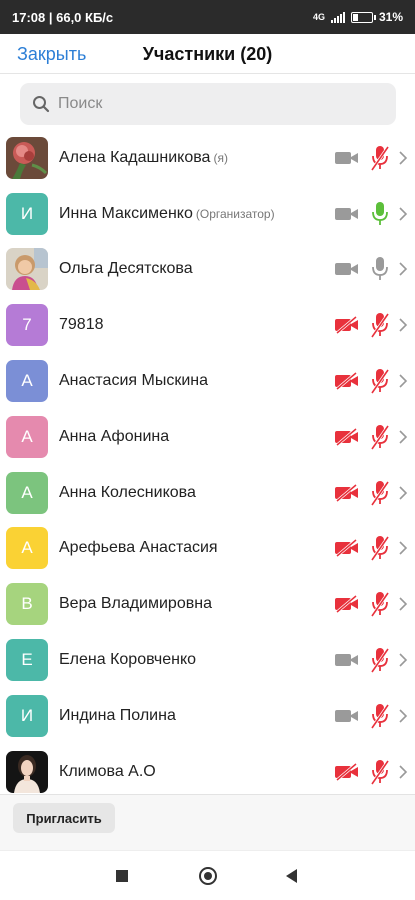  What do you see at coordinates (220, 157) in the screenshot?
I see `participant-role: (я)` at bounding box center [220, 157].